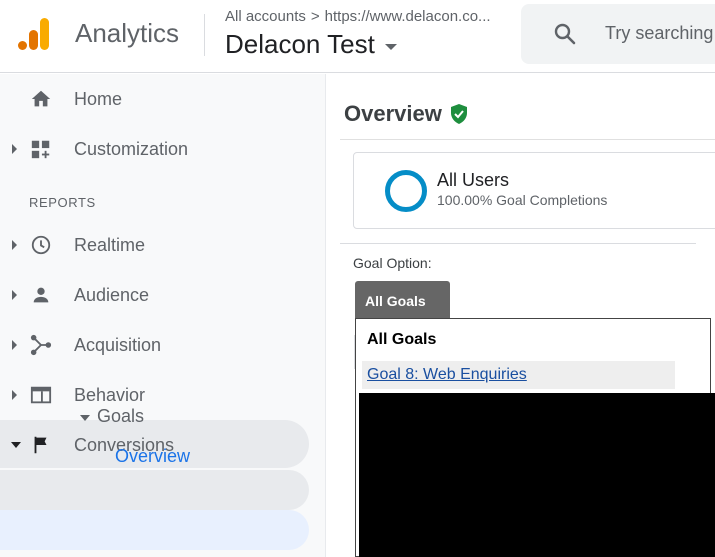 This screenshot has height=557, width=715. Describe the element at coordinates (265, 16) in the screenshot. I see `breadcrumb-root: All accounts` at that location.